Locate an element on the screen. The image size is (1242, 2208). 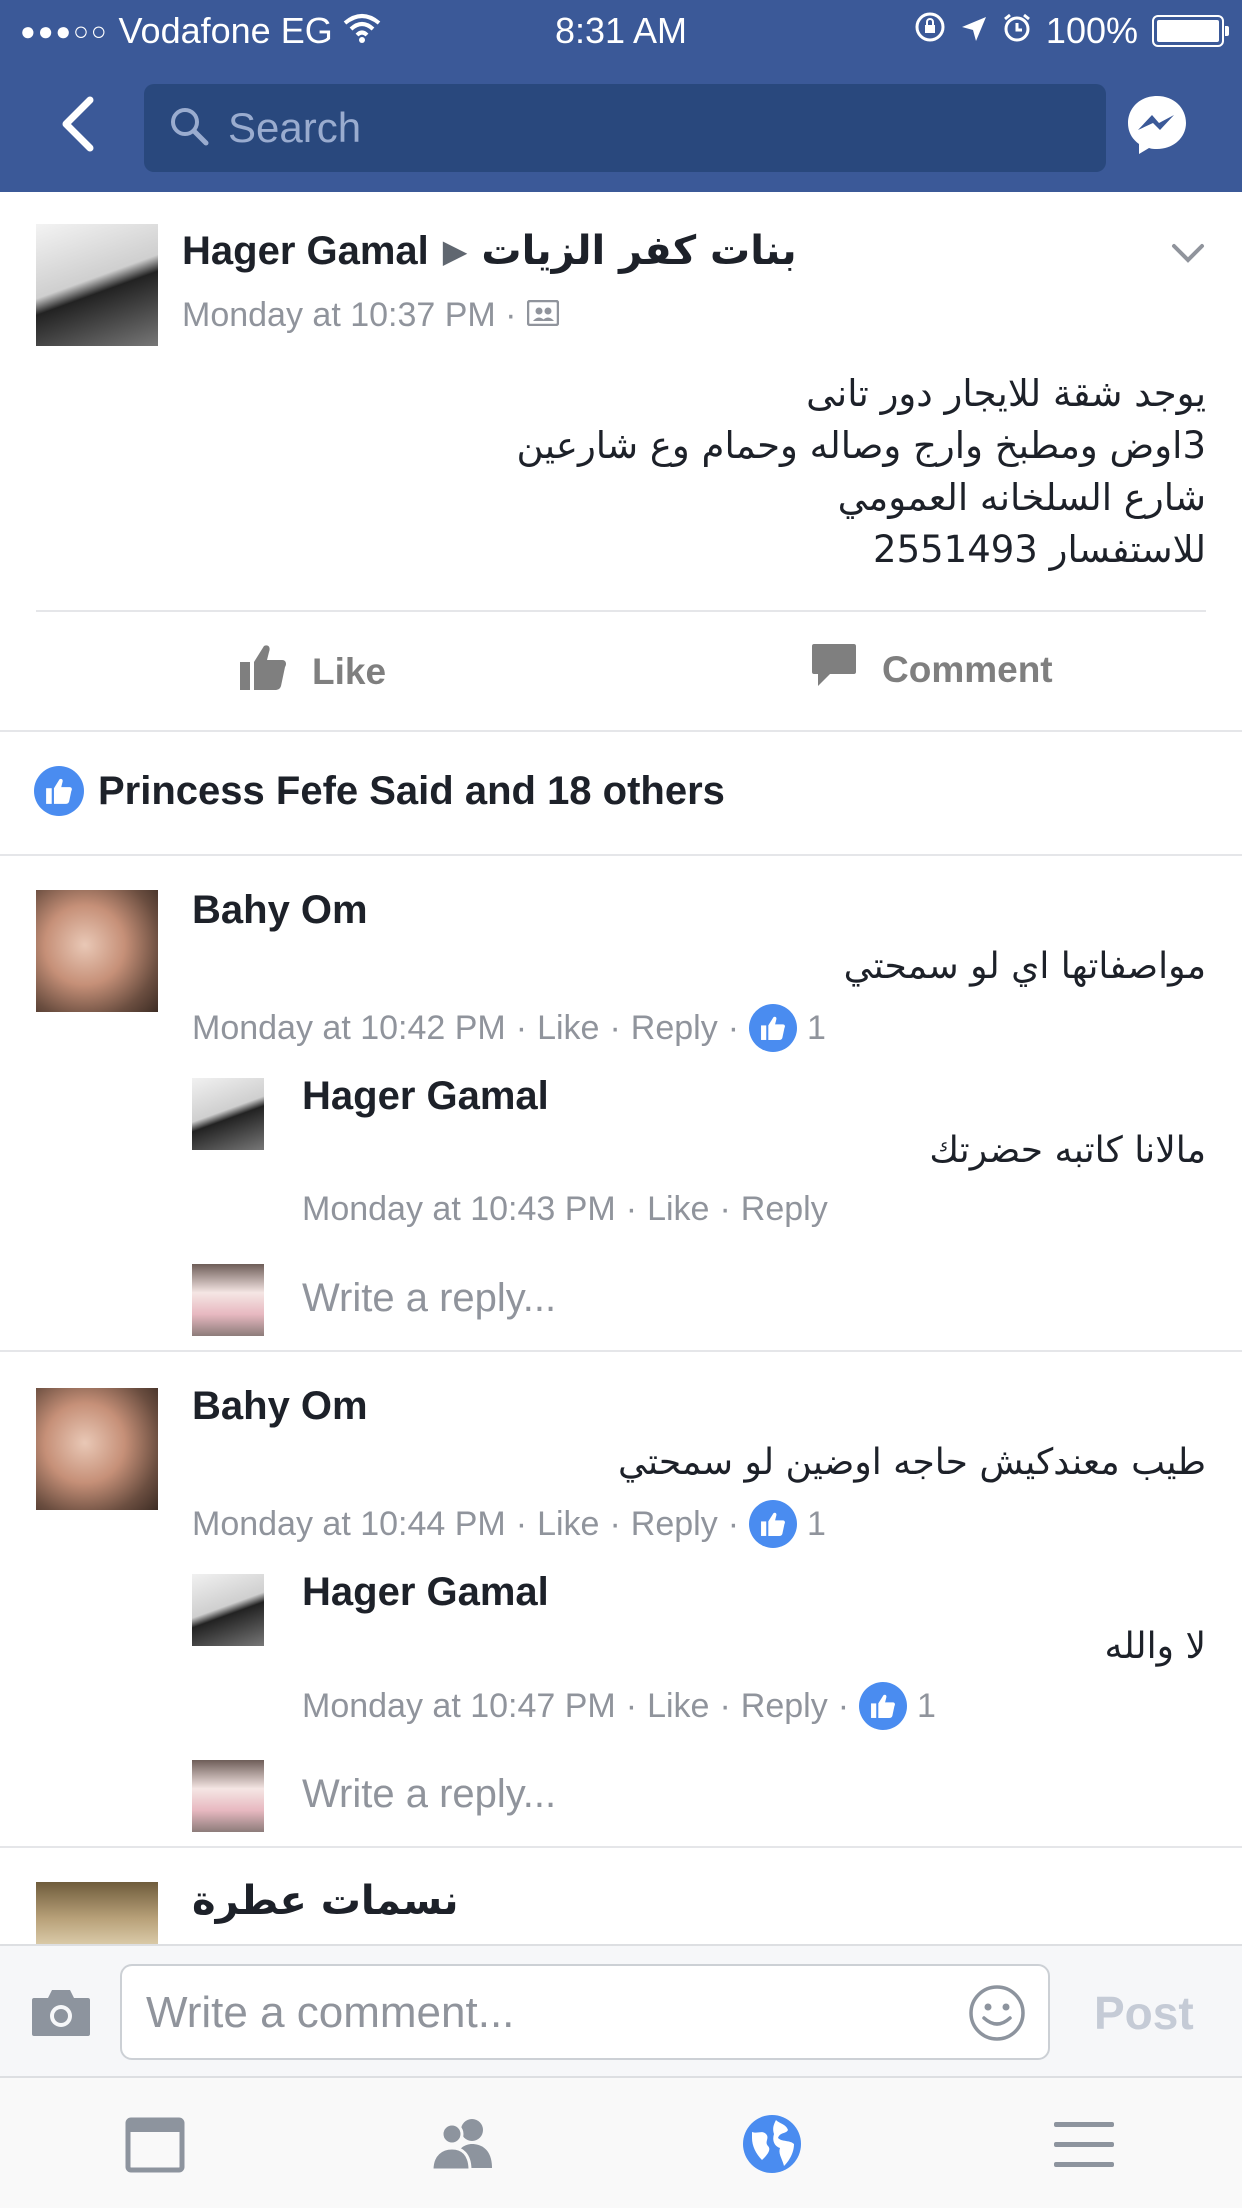
reply-time: Monday at 10:43 PM is located at coordinates (459, 1209).